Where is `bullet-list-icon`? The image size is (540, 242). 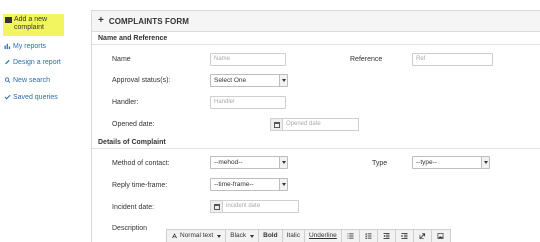
bullet-list-icon is located at coordinates (351, 236).